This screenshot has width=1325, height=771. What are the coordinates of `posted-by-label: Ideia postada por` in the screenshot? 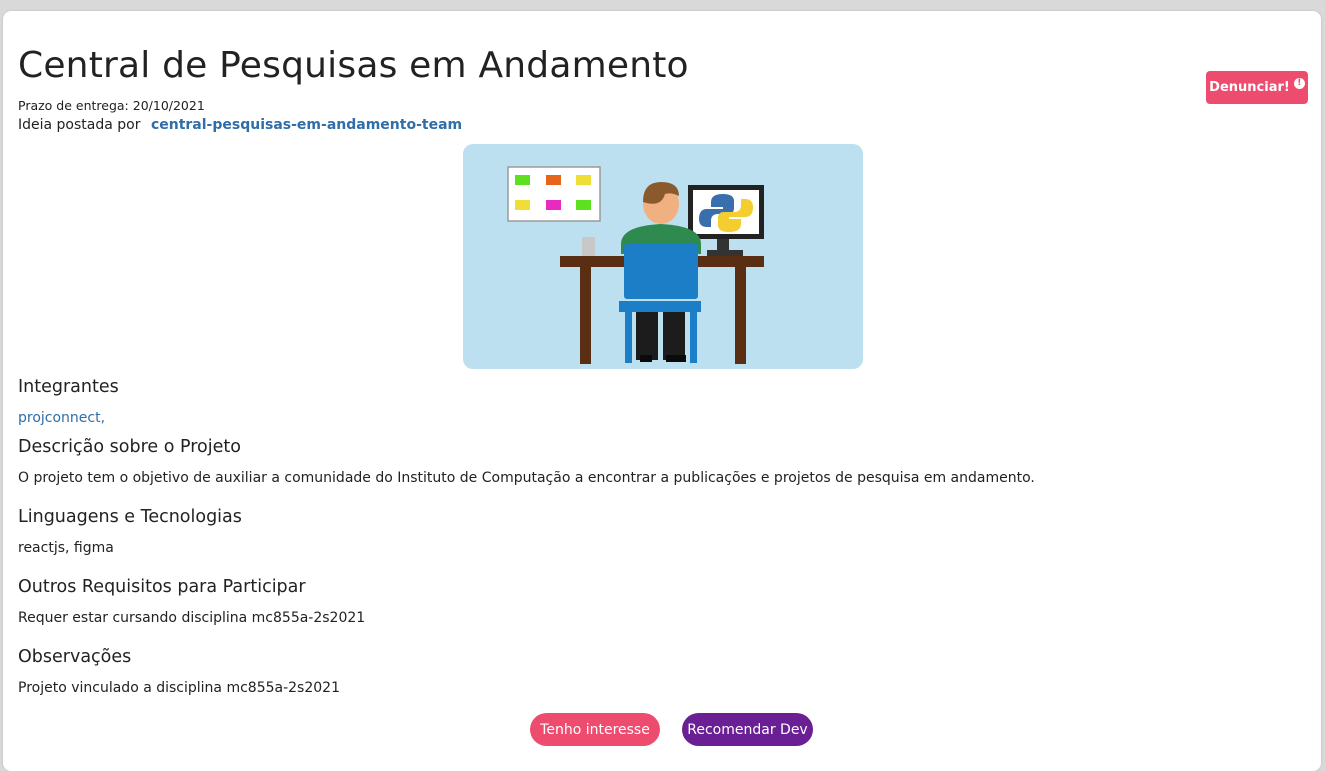 It's located at (79, 125).